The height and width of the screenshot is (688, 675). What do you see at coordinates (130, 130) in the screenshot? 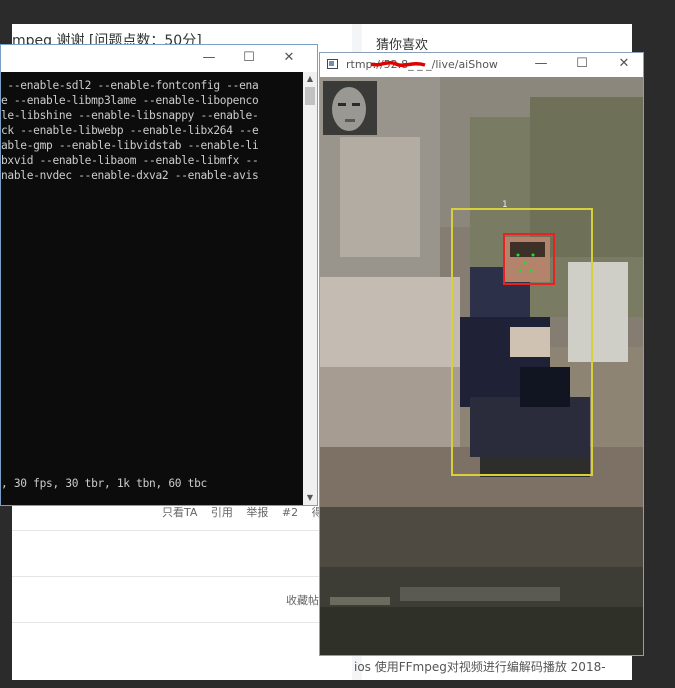
I see `console-line: ck --enable-libwebp --enable-libx264 --e` at bounding box center [130, 130].